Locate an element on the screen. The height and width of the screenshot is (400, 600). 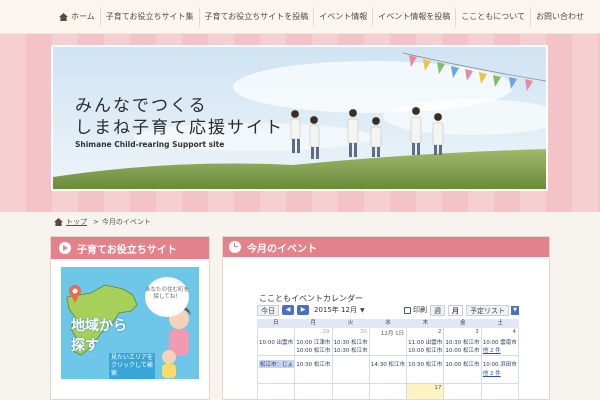
breadcrumb: トップ > 今月のイベント is located at coordinates (102, 222).